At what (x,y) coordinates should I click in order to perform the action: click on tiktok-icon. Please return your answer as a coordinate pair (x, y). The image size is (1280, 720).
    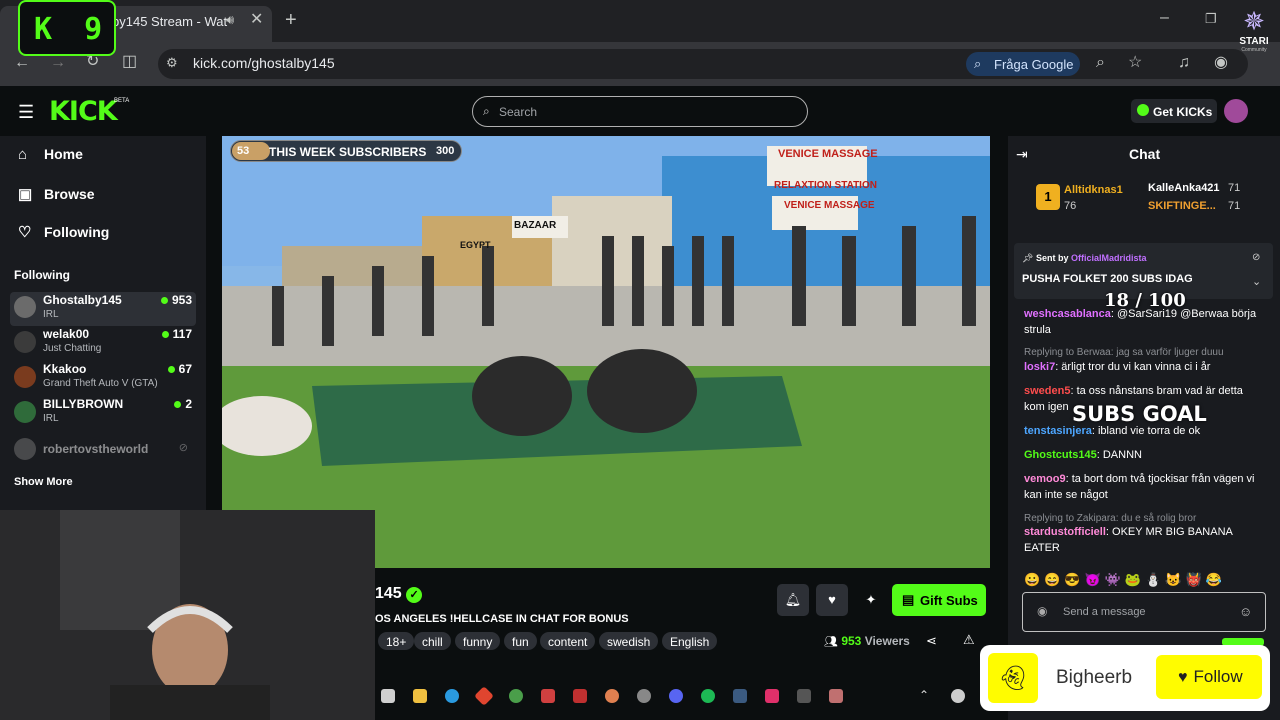
    Looking at the image, I should click on (772, 696).